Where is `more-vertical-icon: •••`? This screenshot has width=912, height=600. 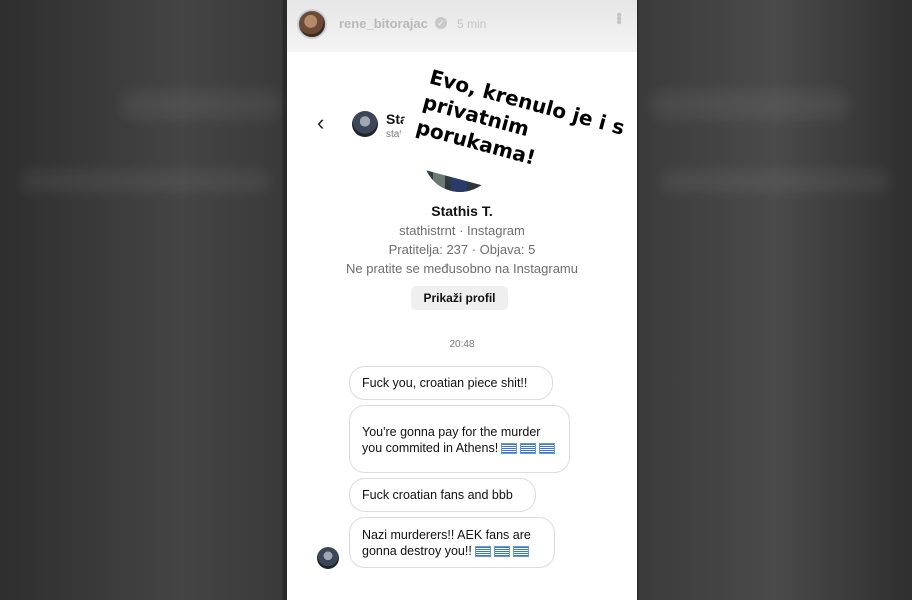 more-vertical-icon: ••• is located at coordinates (618, 17).